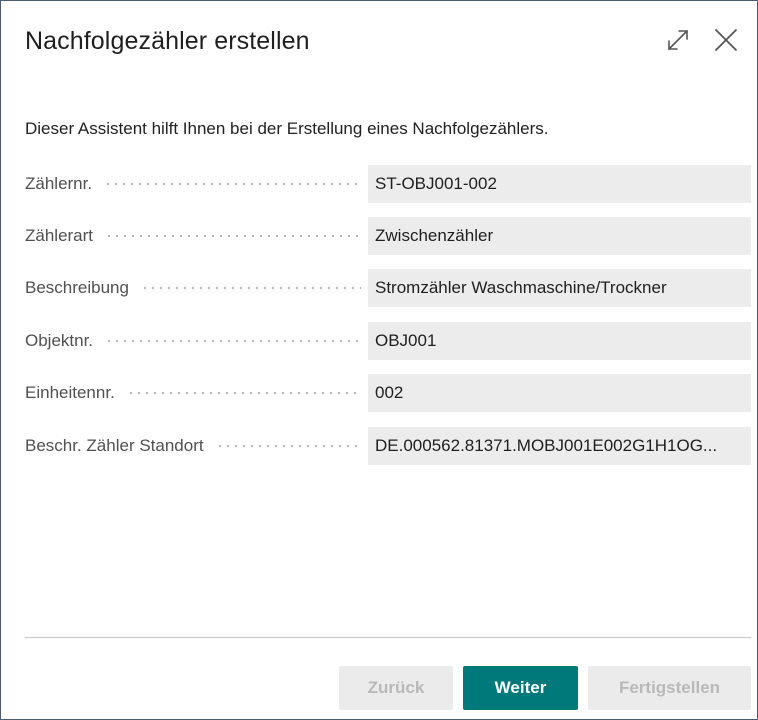  Describe the element at coordinates (388, 637) in the screenshot. I see `footer-divider` at that location.